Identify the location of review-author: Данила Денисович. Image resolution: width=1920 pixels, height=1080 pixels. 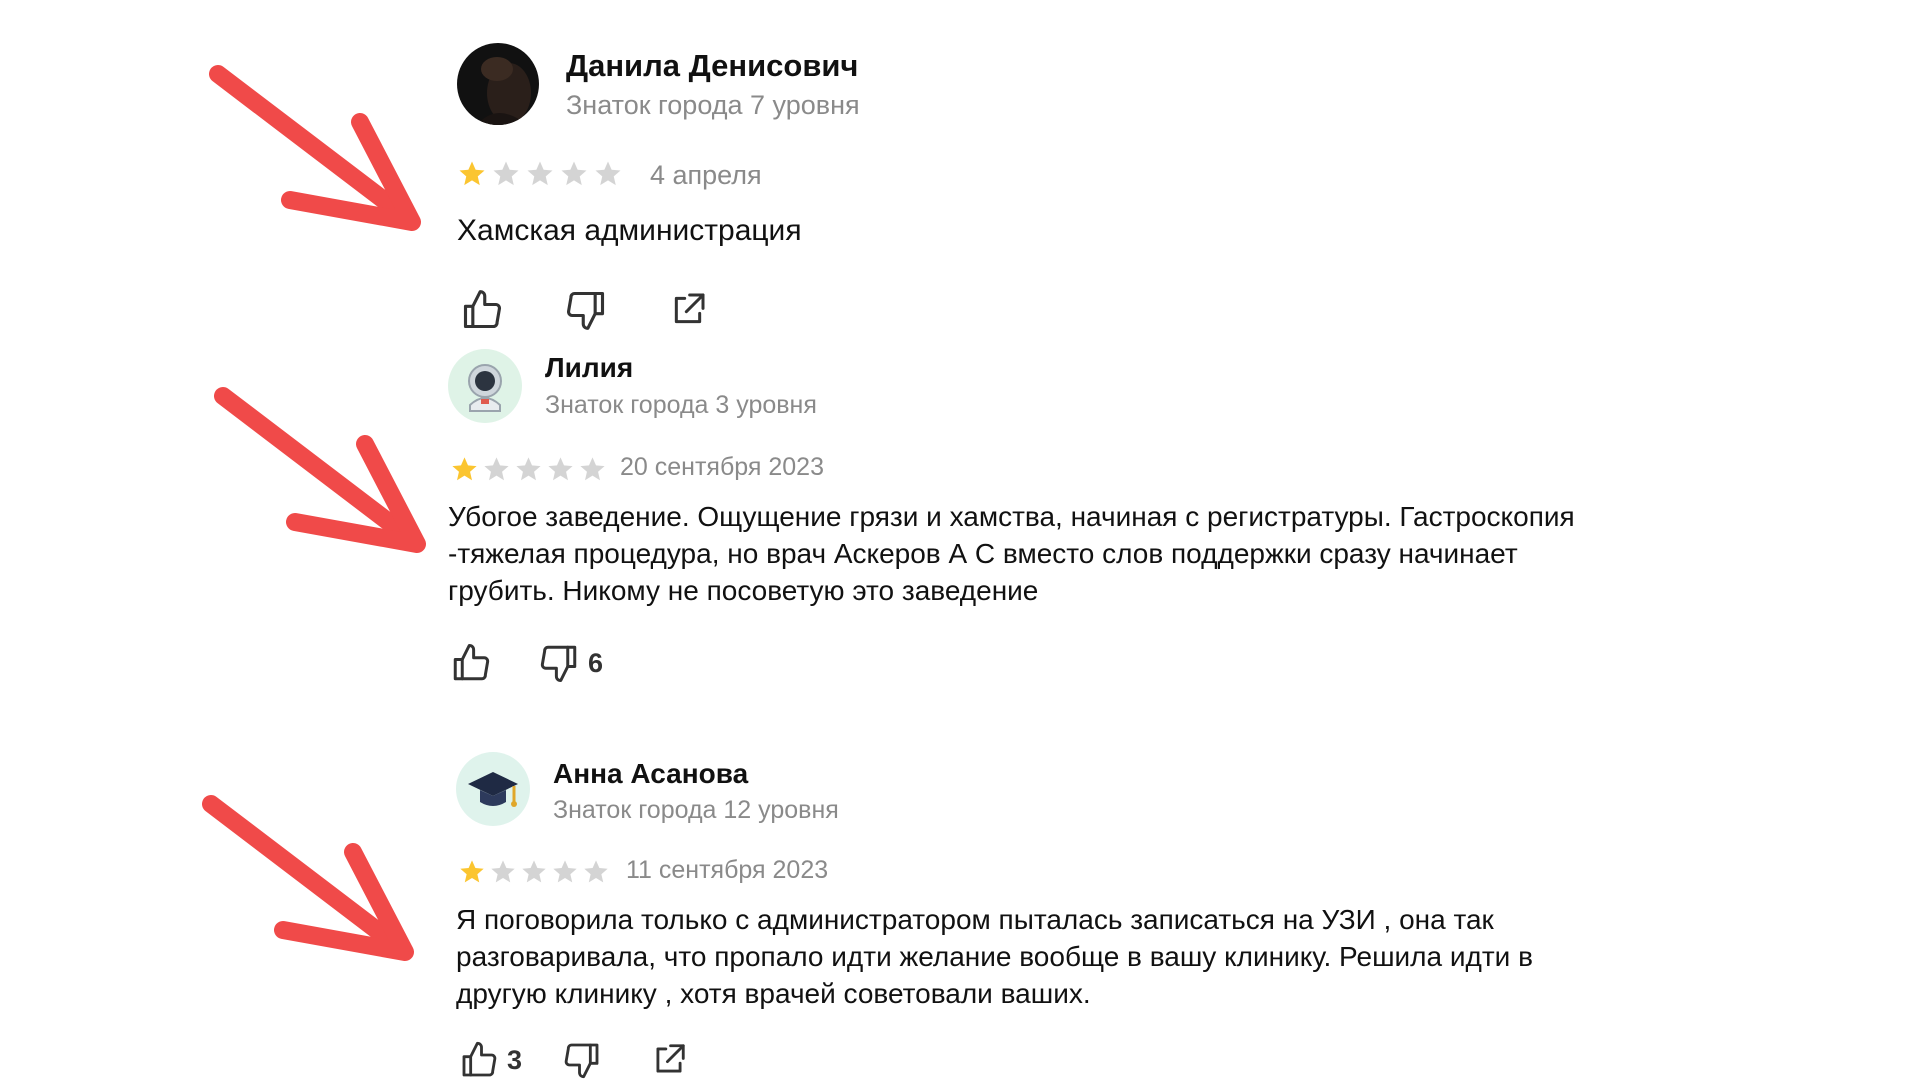
(712, 66).